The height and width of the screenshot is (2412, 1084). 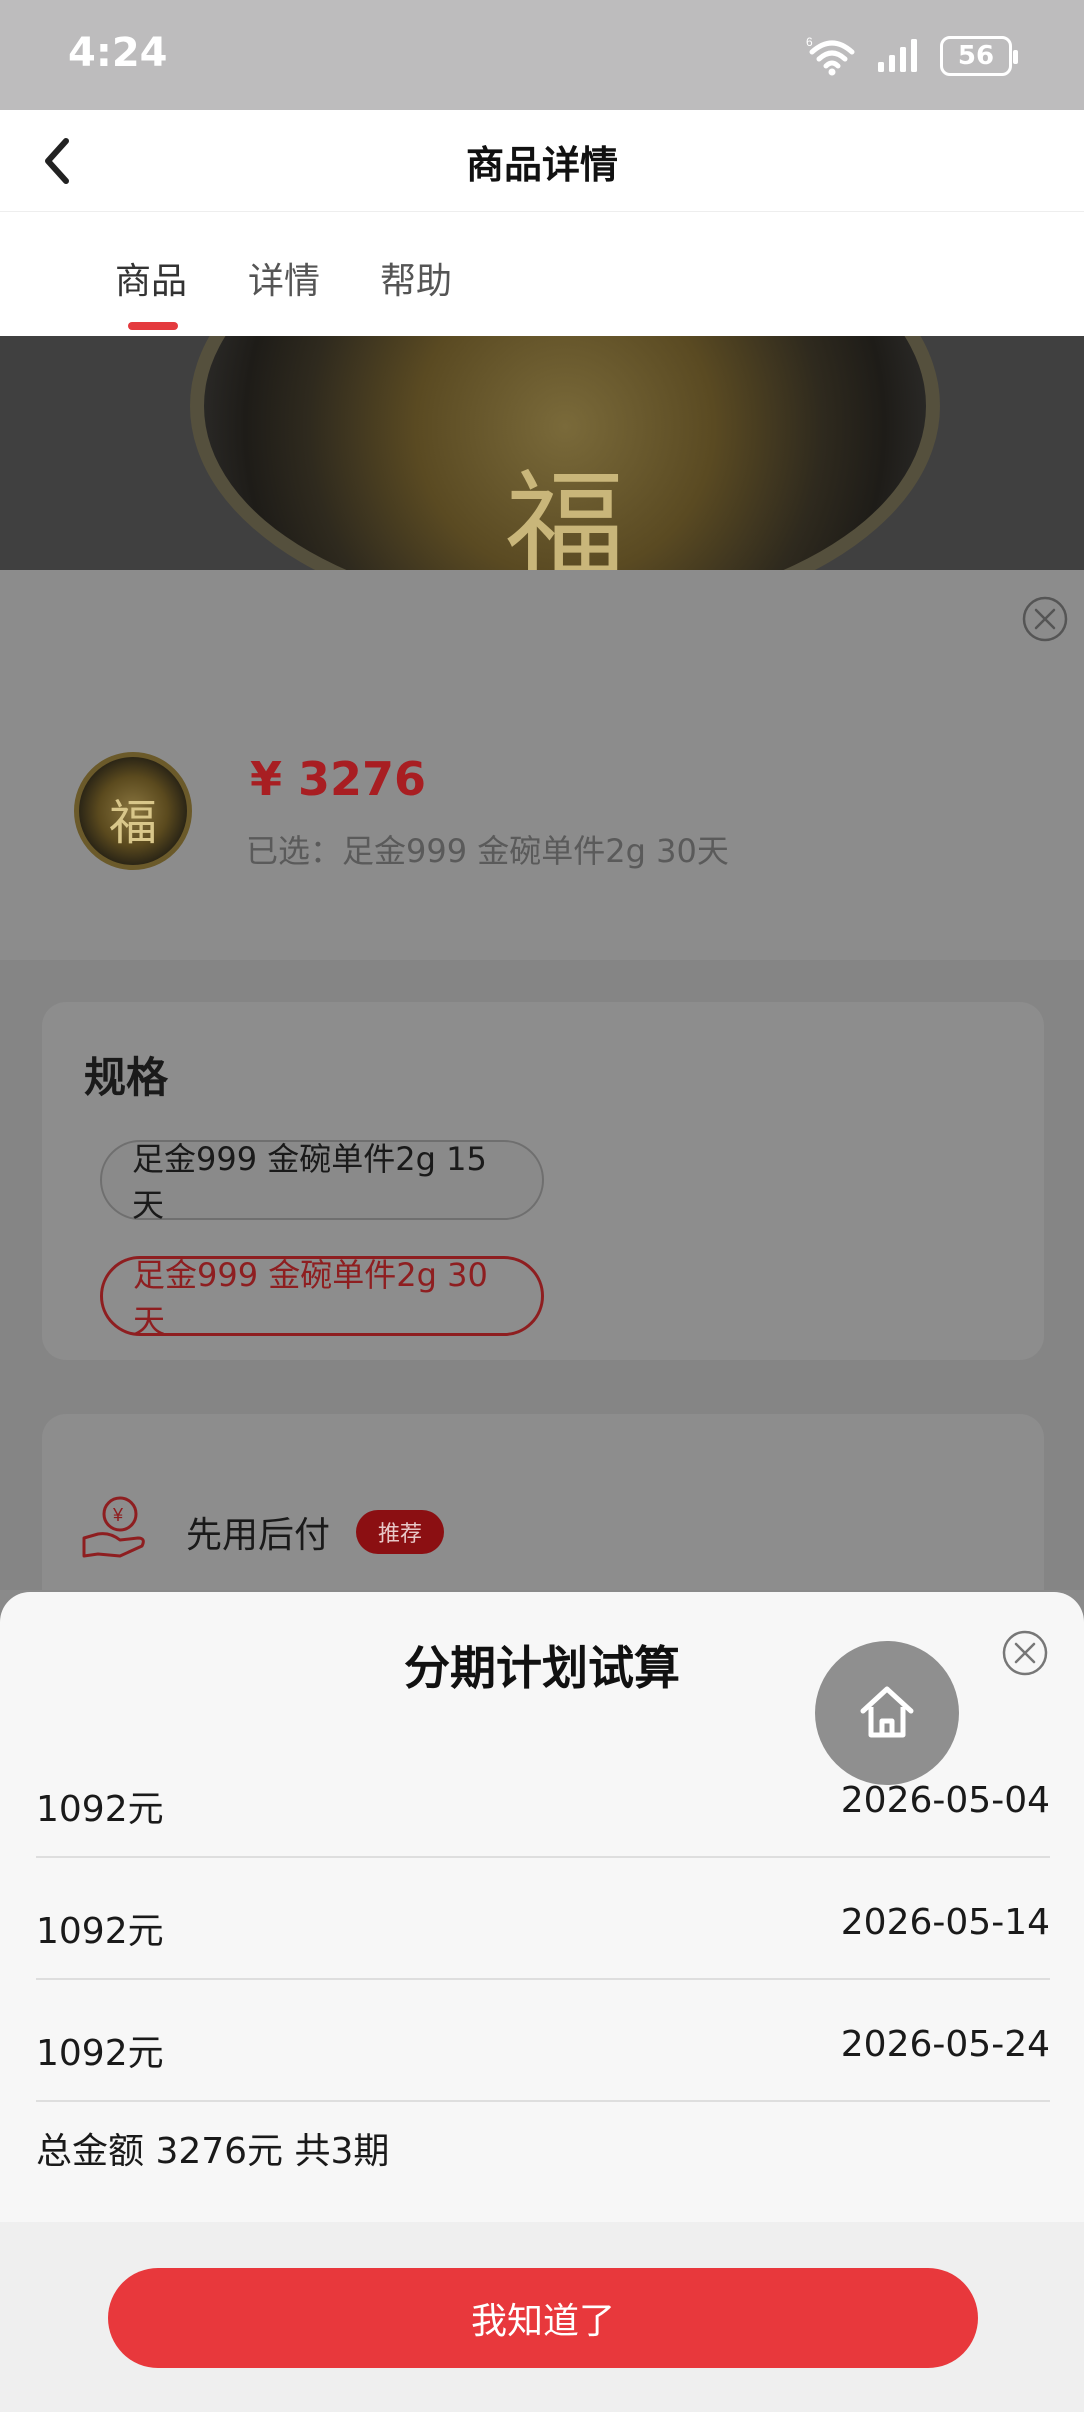 What do you see at coordinates (338, 779) in the screenshot?
I see `product-price: ¥ 3276` at bounding box center [338, 779].